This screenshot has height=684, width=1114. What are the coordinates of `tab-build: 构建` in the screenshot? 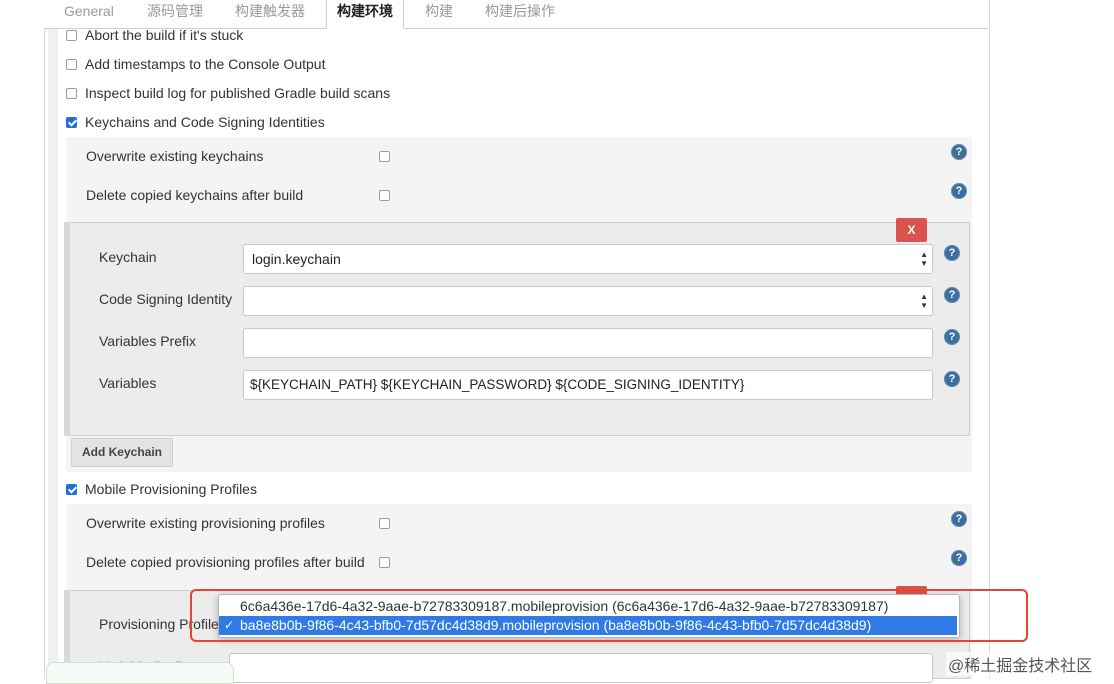 It's located at (439, 13).